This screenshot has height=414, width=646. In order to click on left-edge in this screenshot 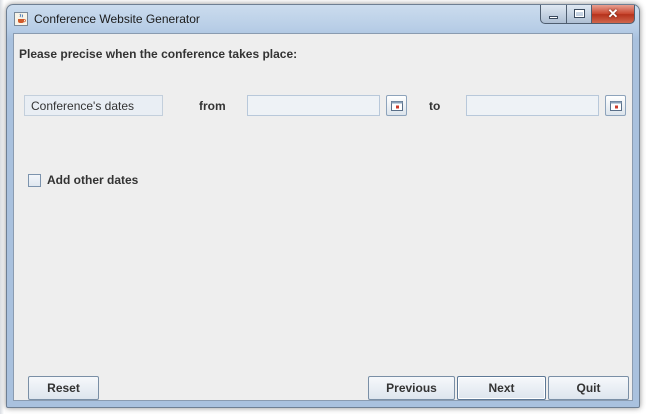, I will do `click(2, 207)`.